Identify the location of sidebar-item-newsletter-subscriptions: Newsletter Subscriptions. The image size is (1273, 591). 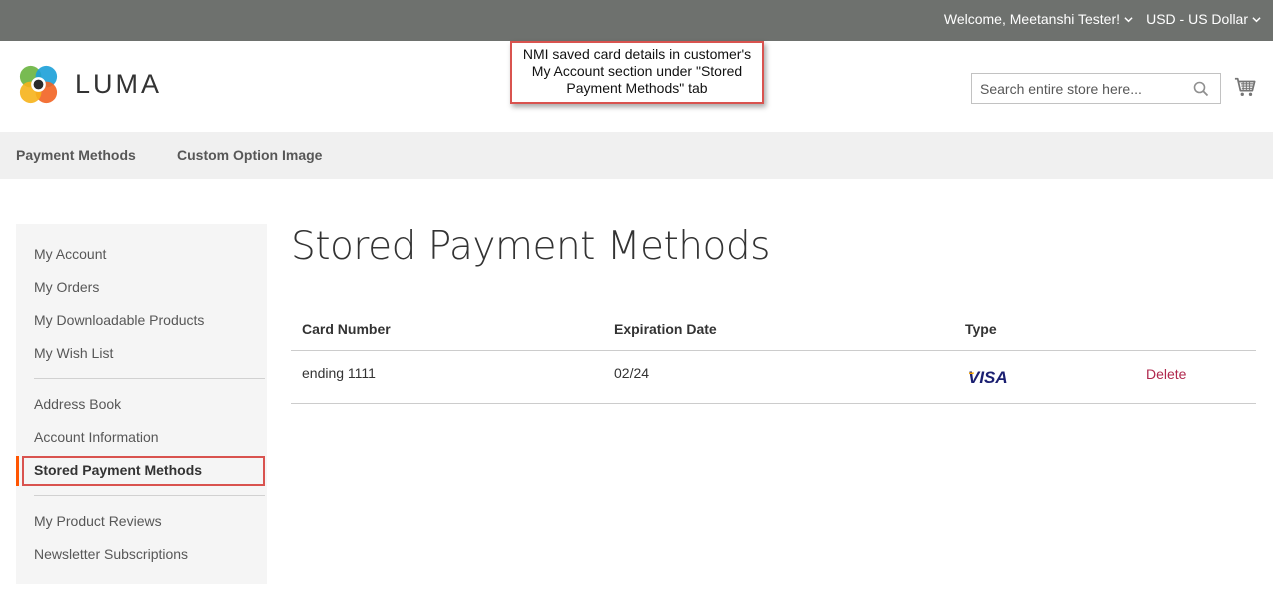
(111, 554).